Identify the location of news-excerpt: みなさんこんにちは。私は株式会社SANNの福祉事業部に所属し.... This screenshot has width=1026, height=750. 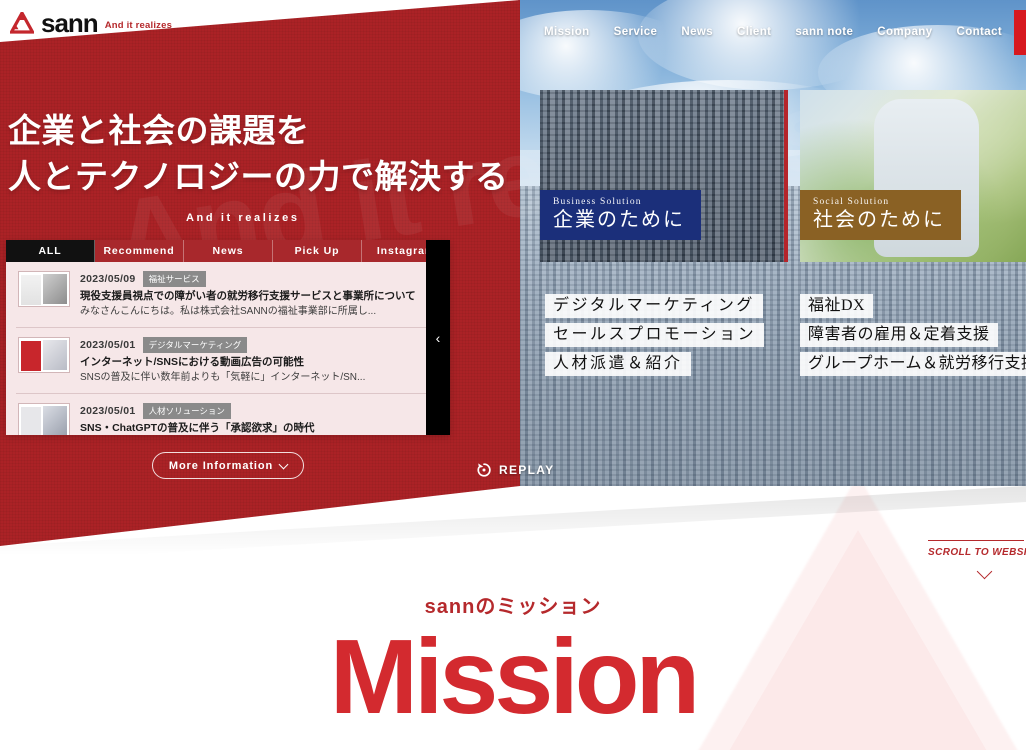
(228, 311).